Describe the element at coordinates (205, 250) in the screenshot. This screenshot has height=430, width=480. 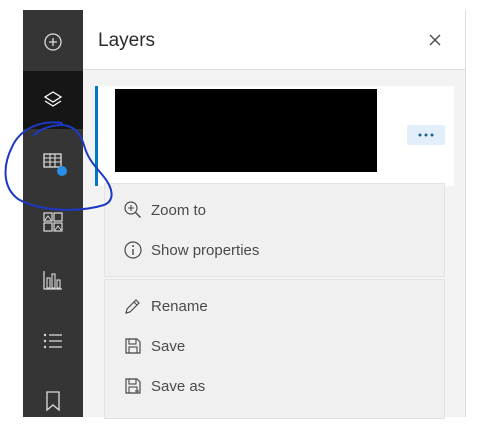
I see `menu-item-label: Show properties` at that location.